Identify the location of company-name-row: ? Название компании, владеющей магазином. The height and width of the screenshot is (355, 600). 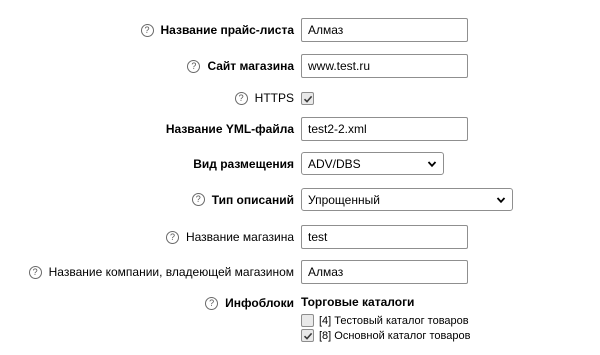
(300, 272).